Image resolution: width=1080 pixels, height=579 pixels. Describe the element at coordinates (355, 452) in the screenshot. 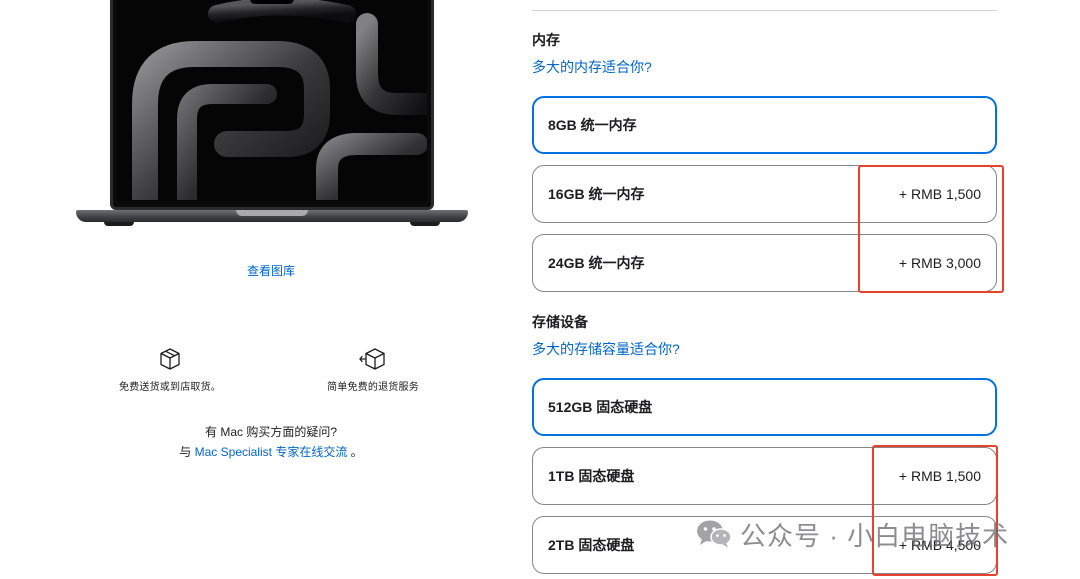

I see `help-suffix: 。` at that location.